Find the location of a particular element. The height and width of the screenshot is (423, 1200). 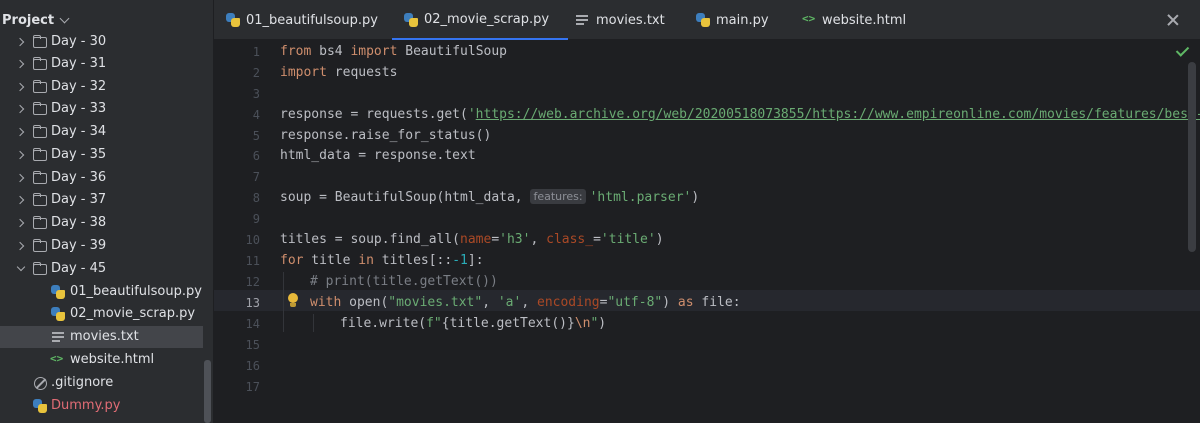

tree-item-day-36: Day - 36 is located at coordinates (101, 178).